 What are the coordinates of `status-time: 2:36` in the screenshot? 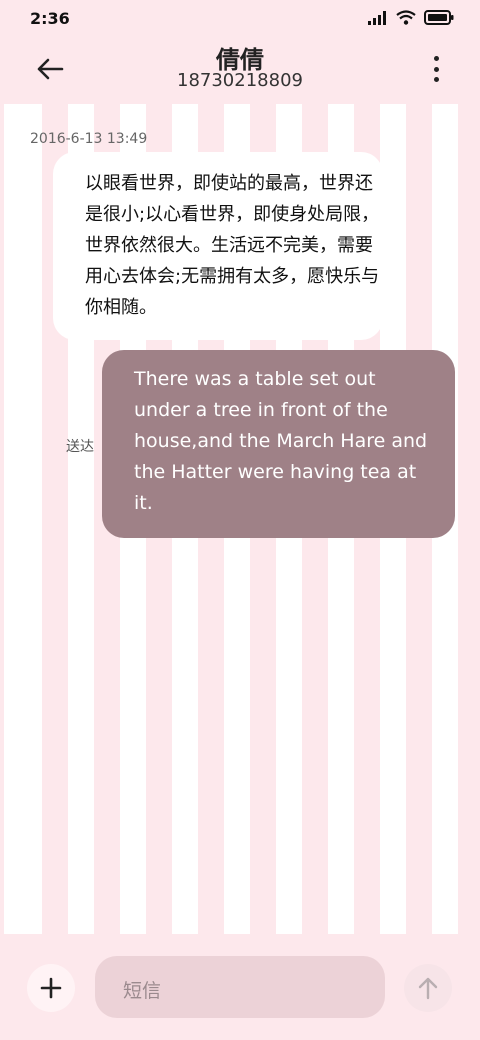 It's located at (50, 18).